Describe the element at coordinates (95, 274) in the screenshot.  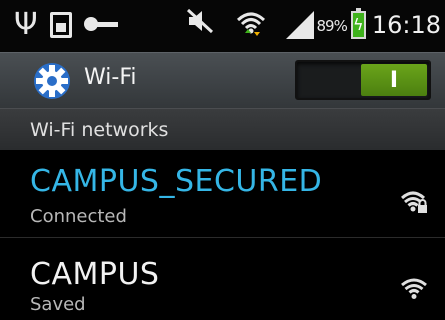
I see `network-name: CAMPUS` at that location.